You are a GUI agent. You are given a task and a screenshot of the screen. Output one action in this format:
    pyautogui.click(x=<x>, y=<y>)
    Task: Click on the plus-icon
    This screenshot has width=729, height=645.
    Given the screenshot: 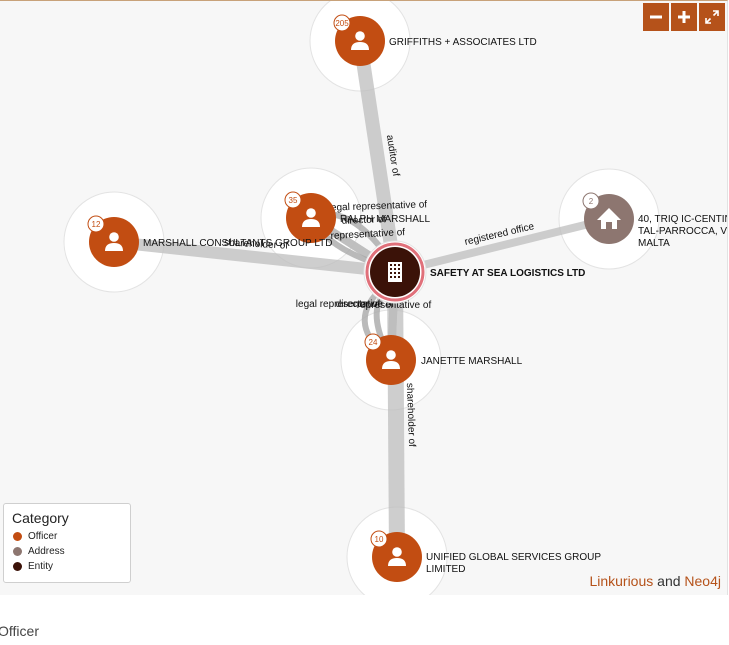 What is the action you would take?
    pyautogui.click(x=684, y=17)
    